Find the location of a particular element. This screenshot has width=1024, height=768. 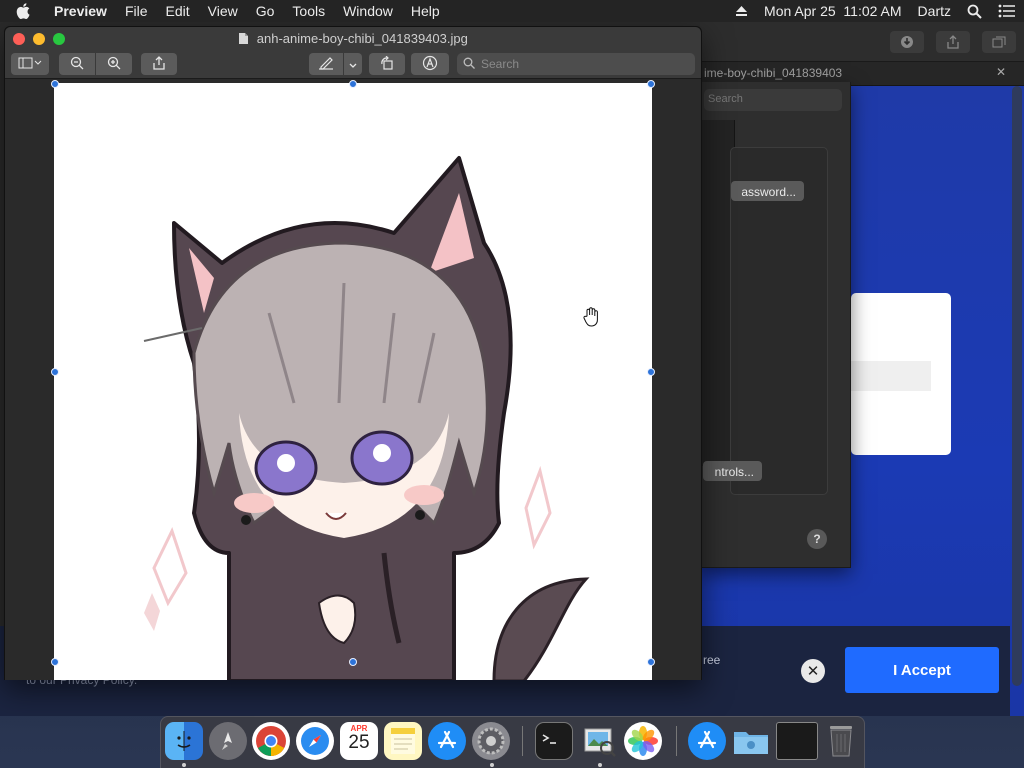

selection-handle-bottom is located at coordinates (353, 662).